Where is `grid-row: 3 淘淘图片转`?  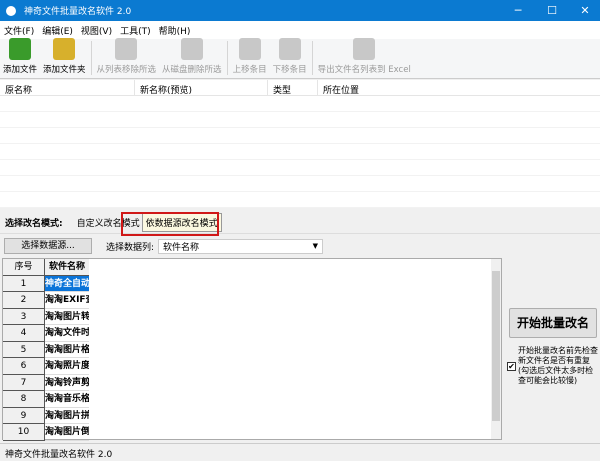
grid-row: 3 淘淘图片转 is located at coordinates (252, 316).